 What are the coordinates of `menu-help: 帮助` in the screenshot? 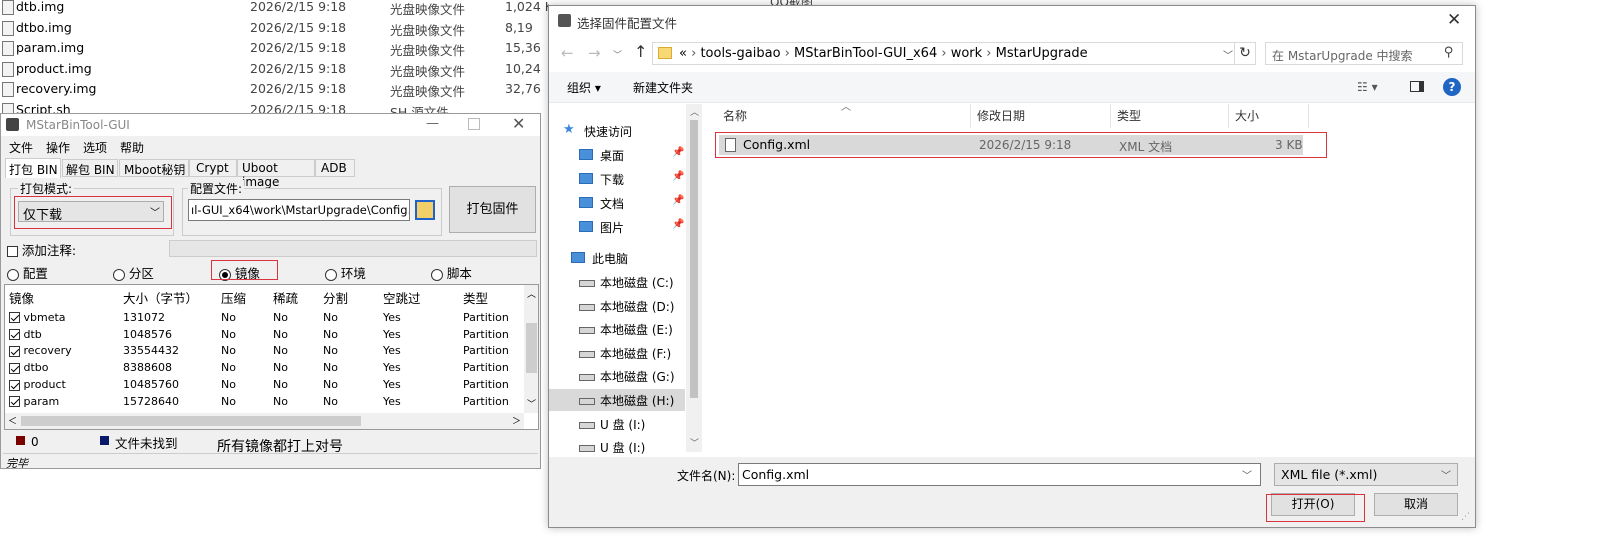 It's located at (132, 147).